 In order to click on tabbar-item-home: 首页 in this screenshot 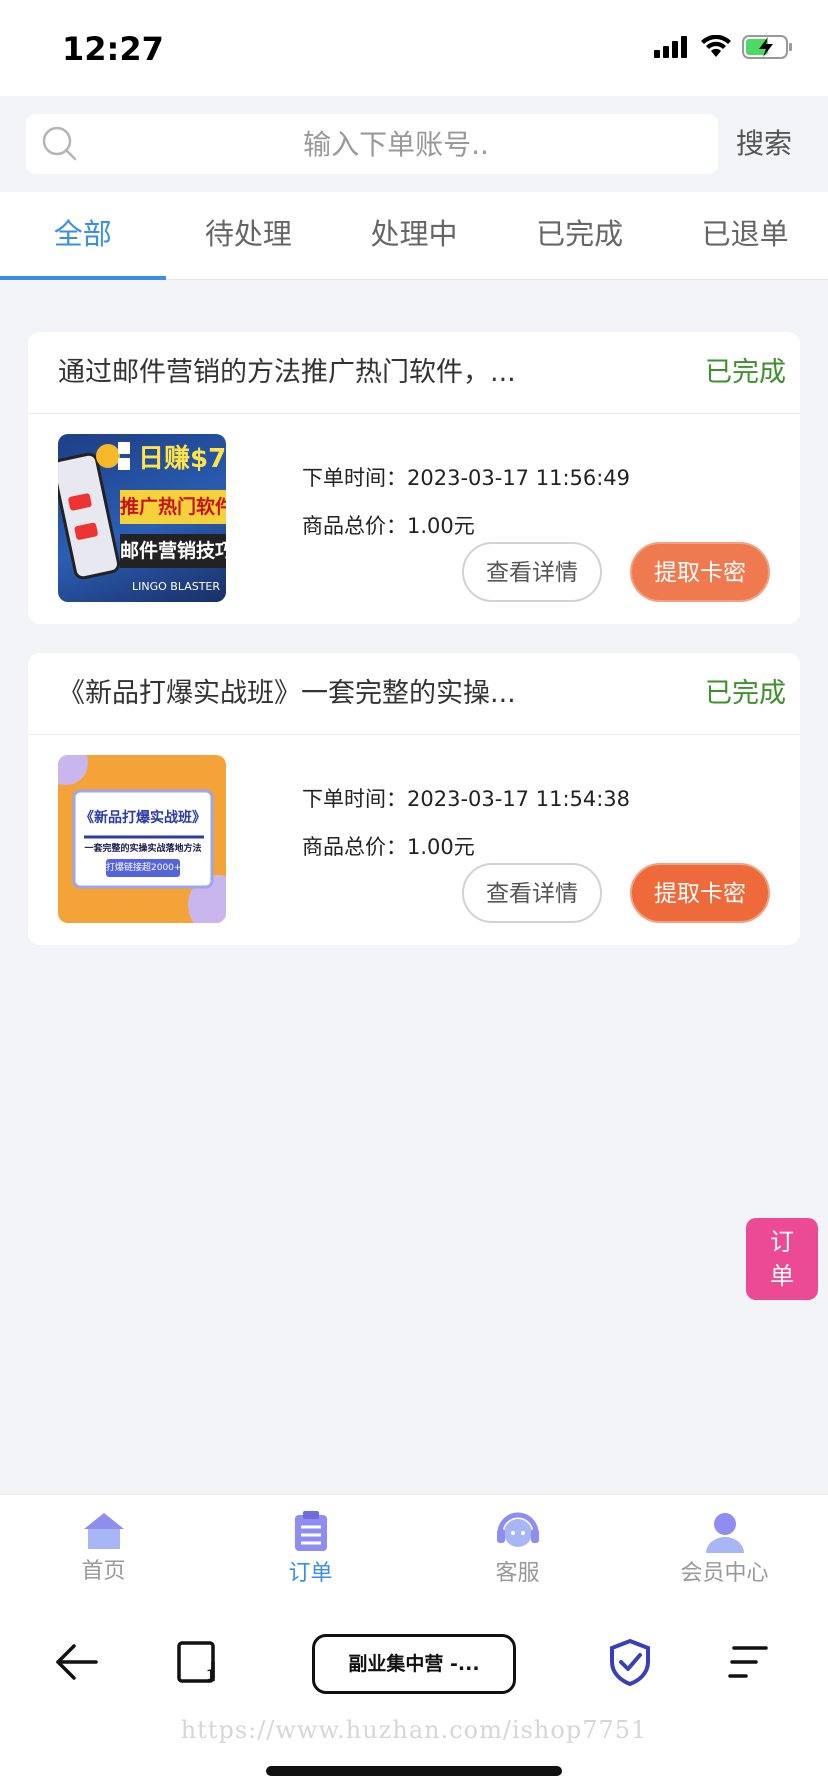, I will do `click(103, 1546)`.